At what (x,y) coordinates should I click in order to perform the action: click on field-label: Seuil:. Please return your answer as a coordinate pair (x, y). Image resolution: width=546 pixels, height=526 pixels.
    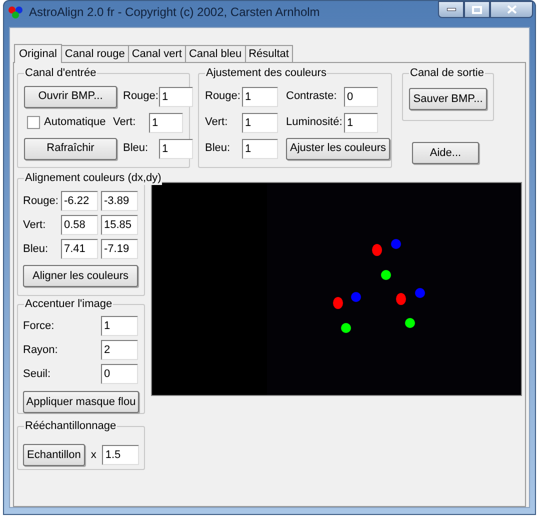
    Looking at the image, I should click on (37, 374).